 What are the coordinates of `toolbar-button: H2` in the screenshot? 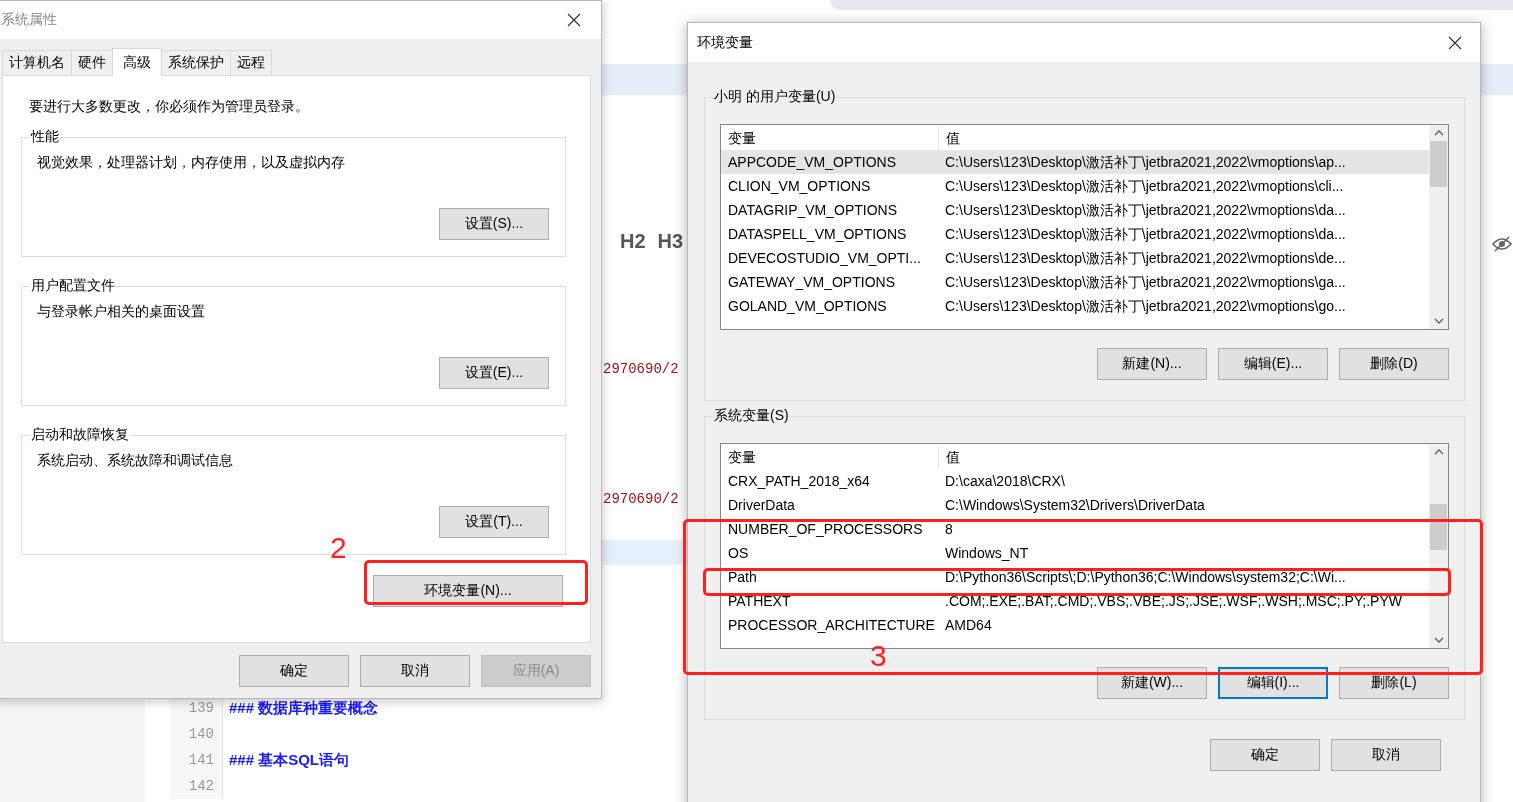 It's located at (633, 241).